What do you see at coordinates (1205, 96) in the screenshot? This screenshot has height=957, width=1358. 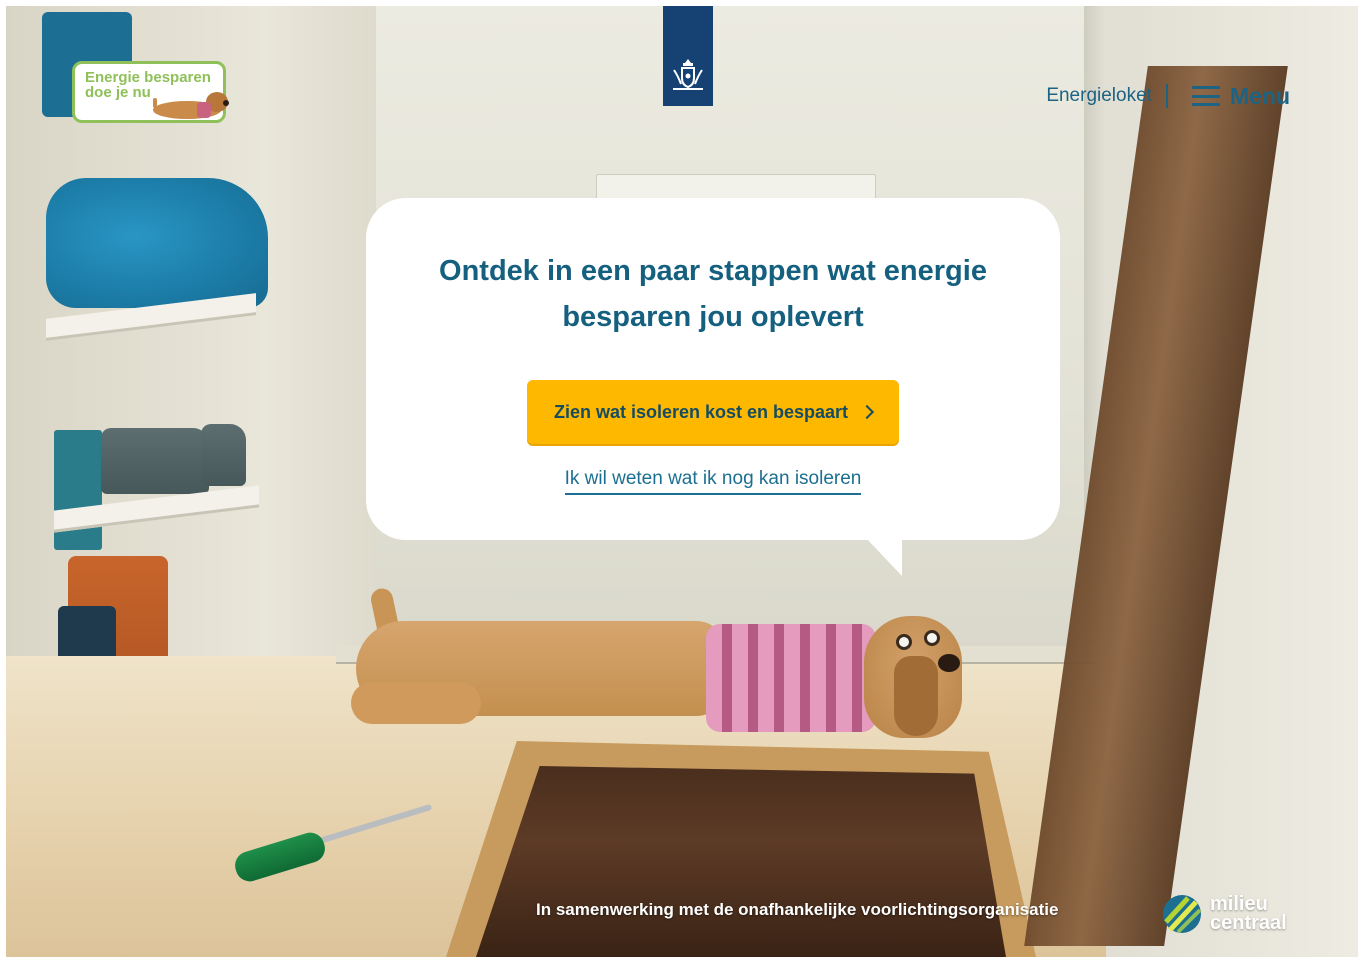 I see `hamburger-icon` at bounding box center [1205, 96].